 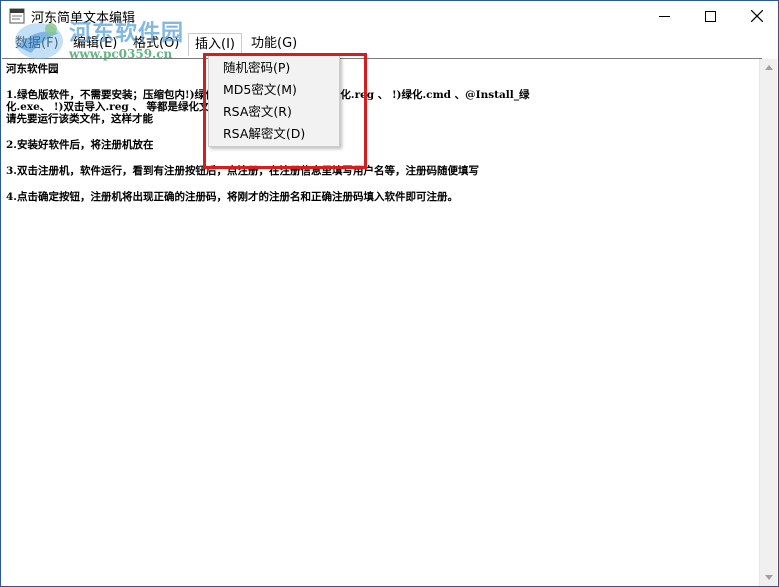 I want to click on scroll-down-button, so click(x=768, y=577).